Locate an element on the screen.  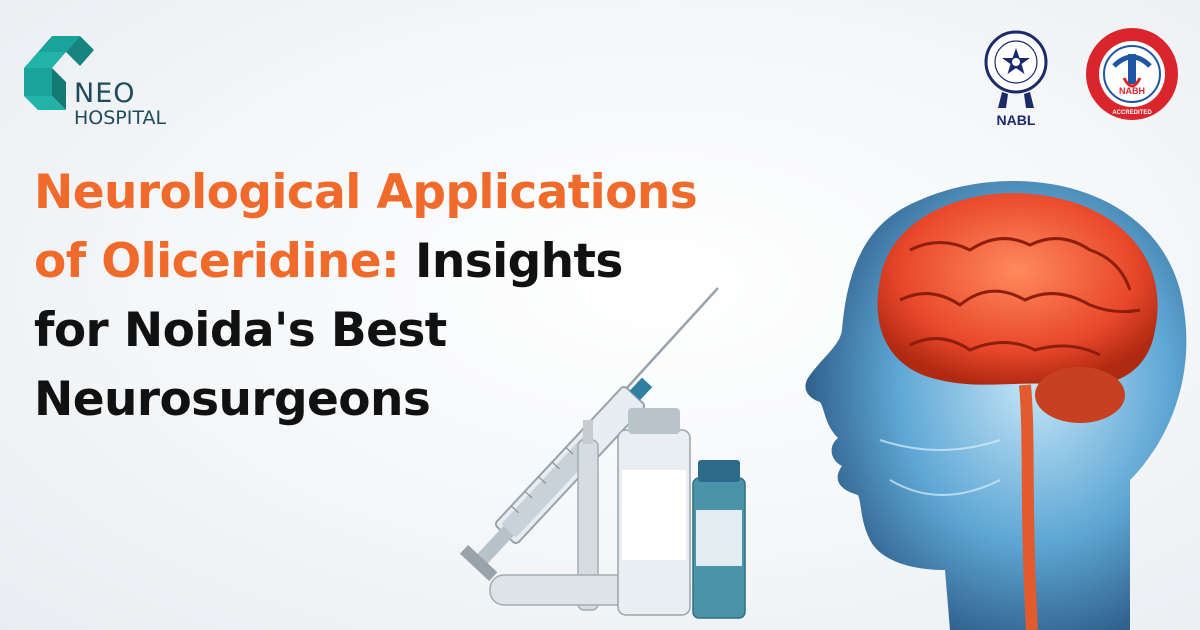
syringe-icon is located at coordinates (602, 453).